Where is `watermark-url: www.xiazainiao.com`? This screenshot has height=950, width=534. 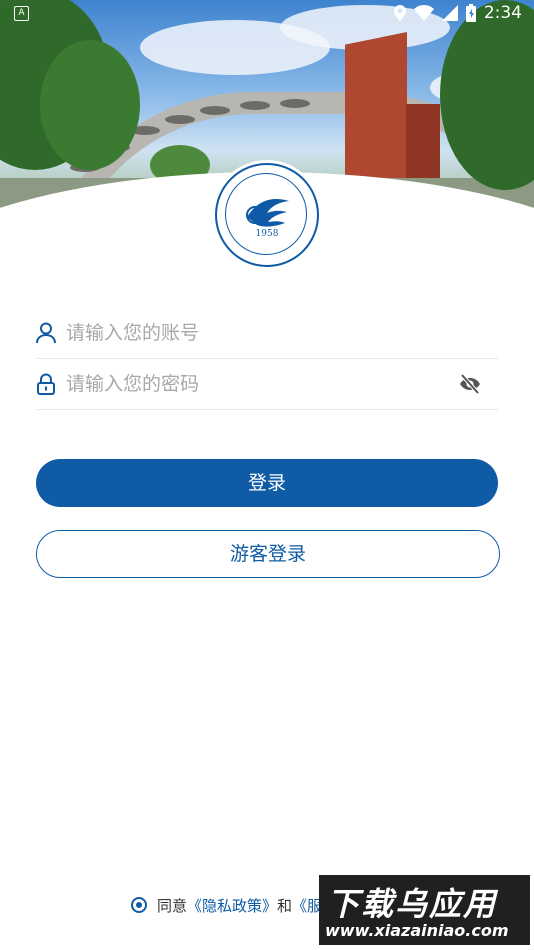
watermark-url: www.xiazainiao.com is located at coordinates (417, 930).